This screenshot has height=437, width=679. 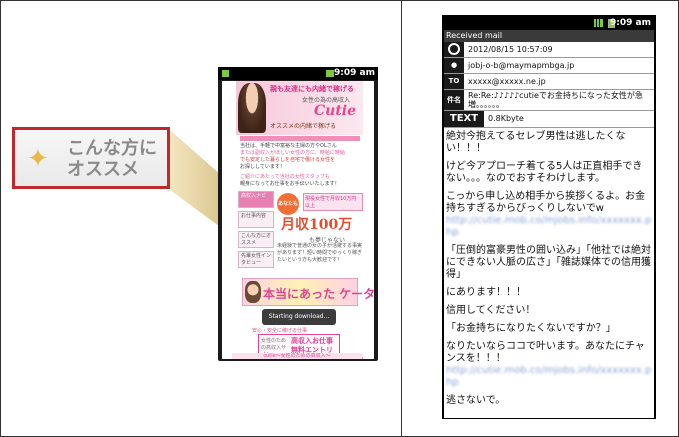 I want to click on banner-tagline: オススメの内緒で稼げる, so click(x=303, y=126).